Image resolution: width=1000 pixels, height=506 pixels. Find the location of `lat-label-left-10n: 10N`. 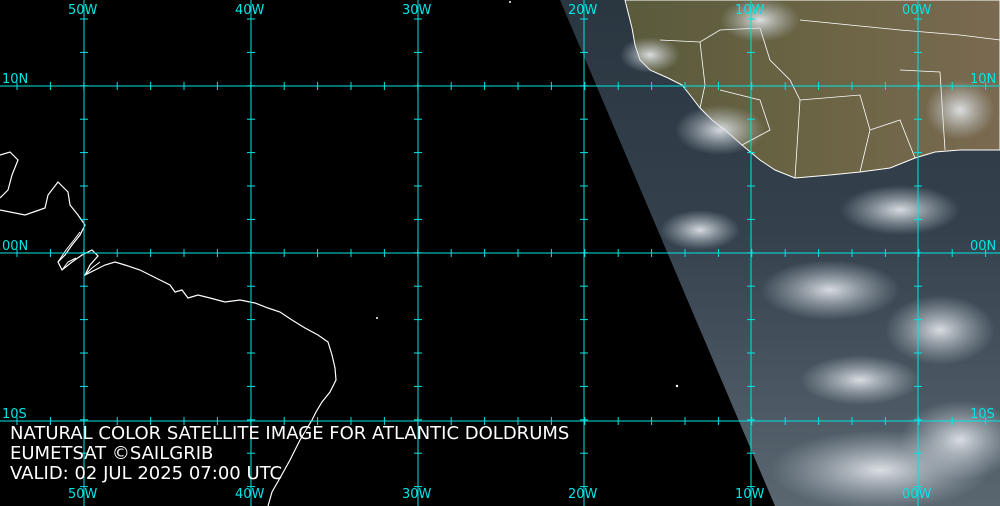

lat-label-left-10n: 10N is located at coordinates (15, 79).